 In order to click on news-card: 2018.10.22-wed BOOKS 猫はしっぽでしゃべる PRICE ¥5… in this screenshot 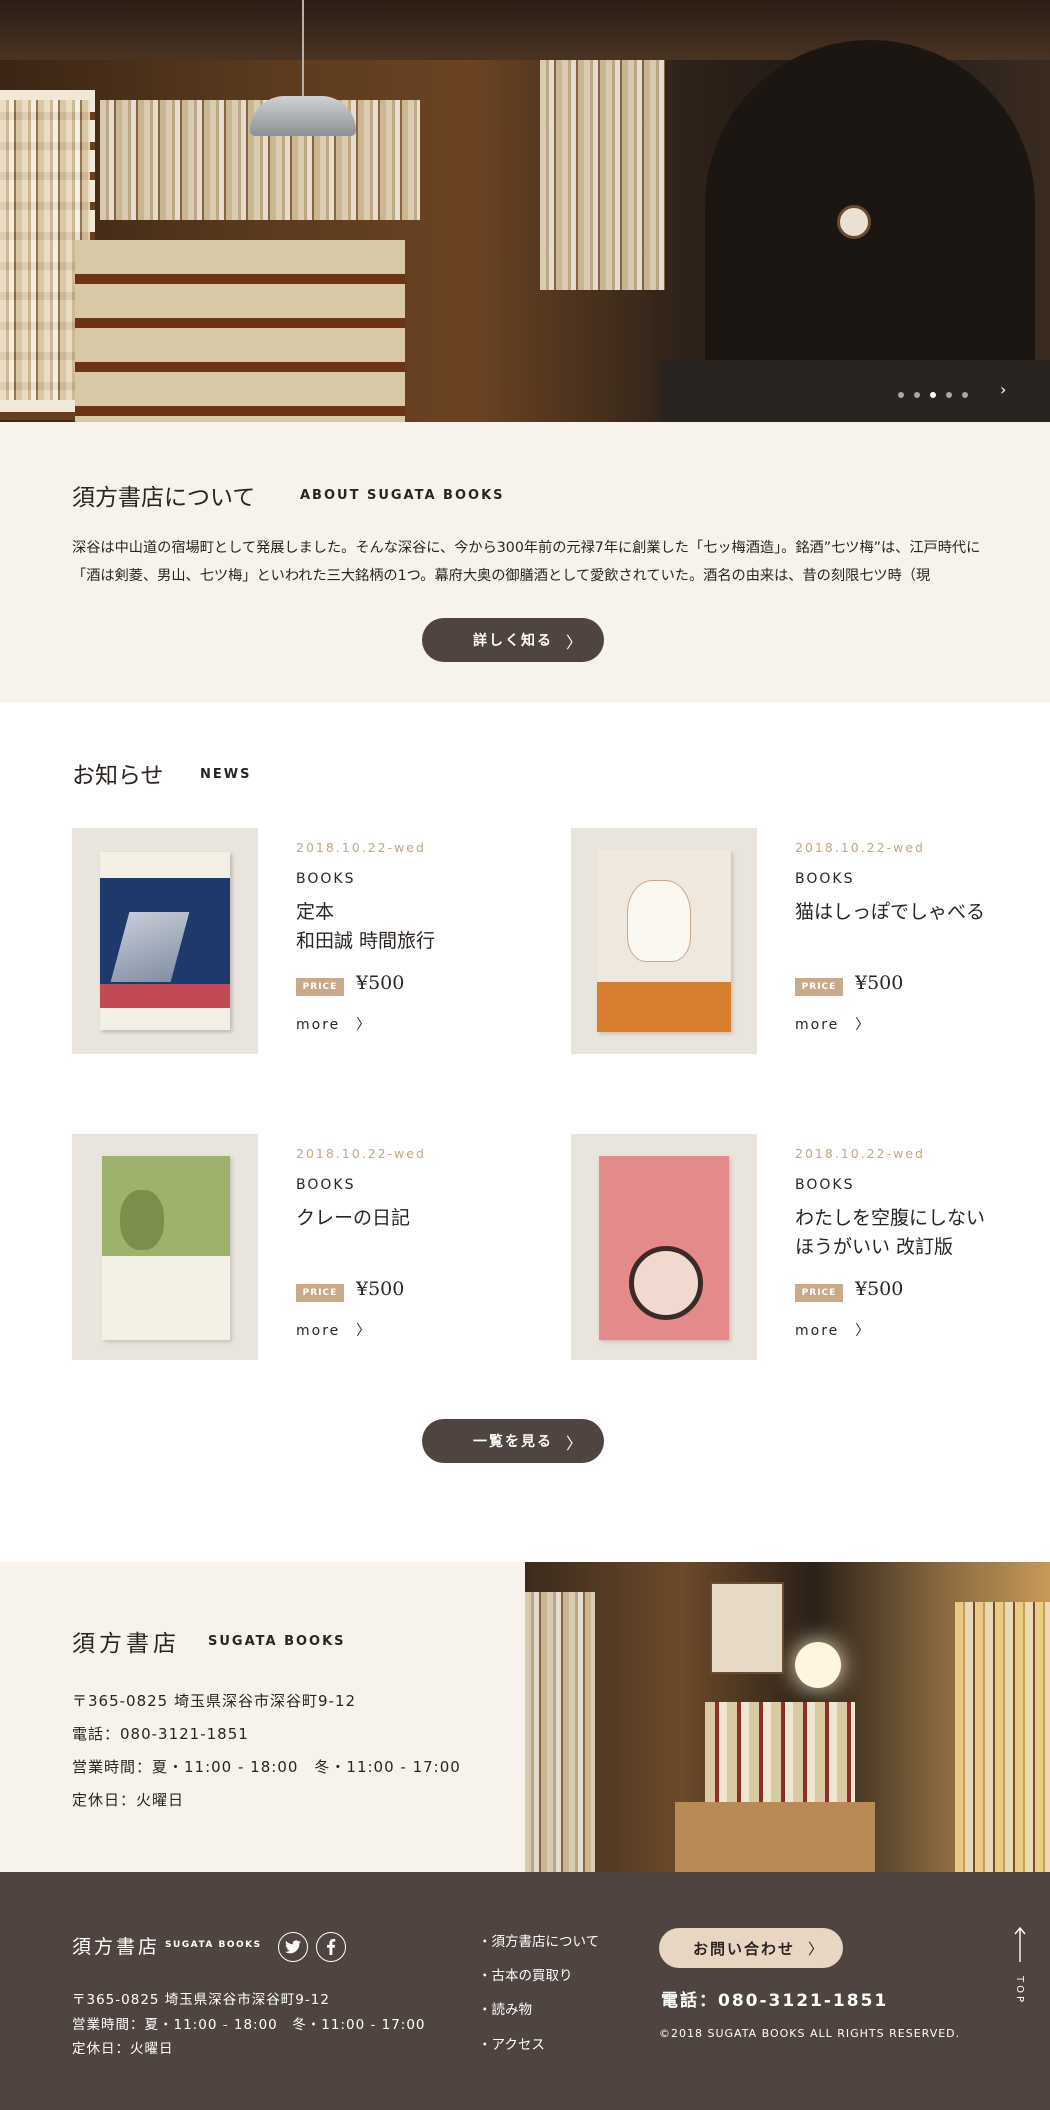, I will do `click(806, 943)`.